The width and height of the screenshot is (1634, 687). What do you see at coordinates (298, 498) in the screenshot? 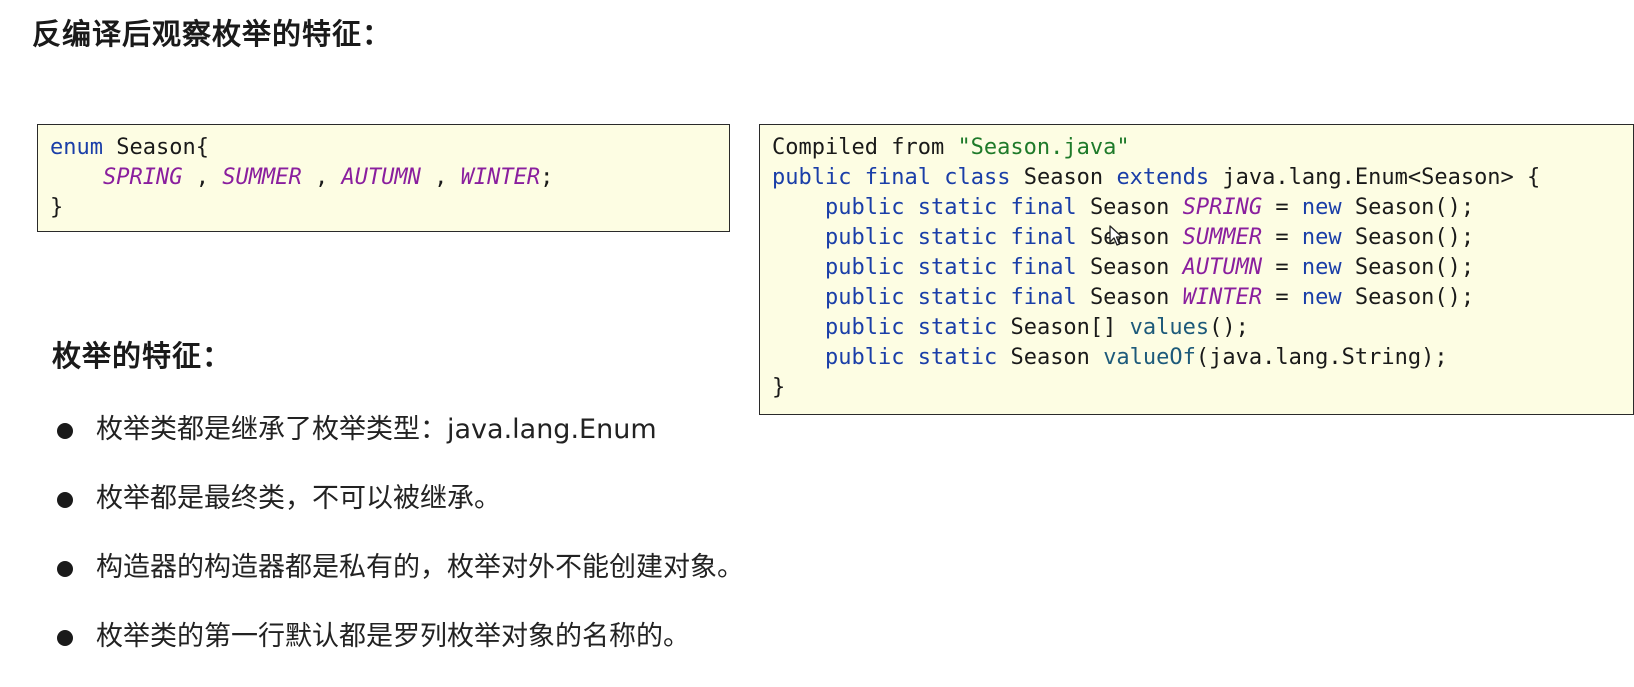
I see `list-item-text: 枚举都是最终类，不可以被继承。` at bounding box center [298, 498].